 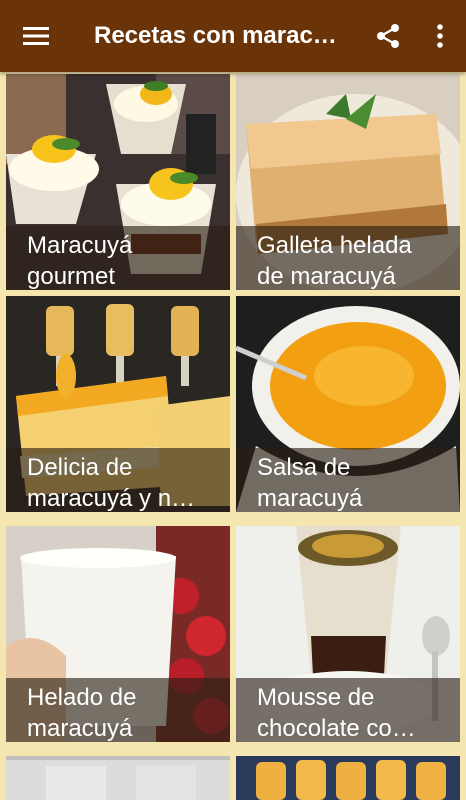 What do you see at coordinates (326, 276) in the screenshot?
I see `recipe-title-line-2: de maracuyá` at bounding box center [326, 276].